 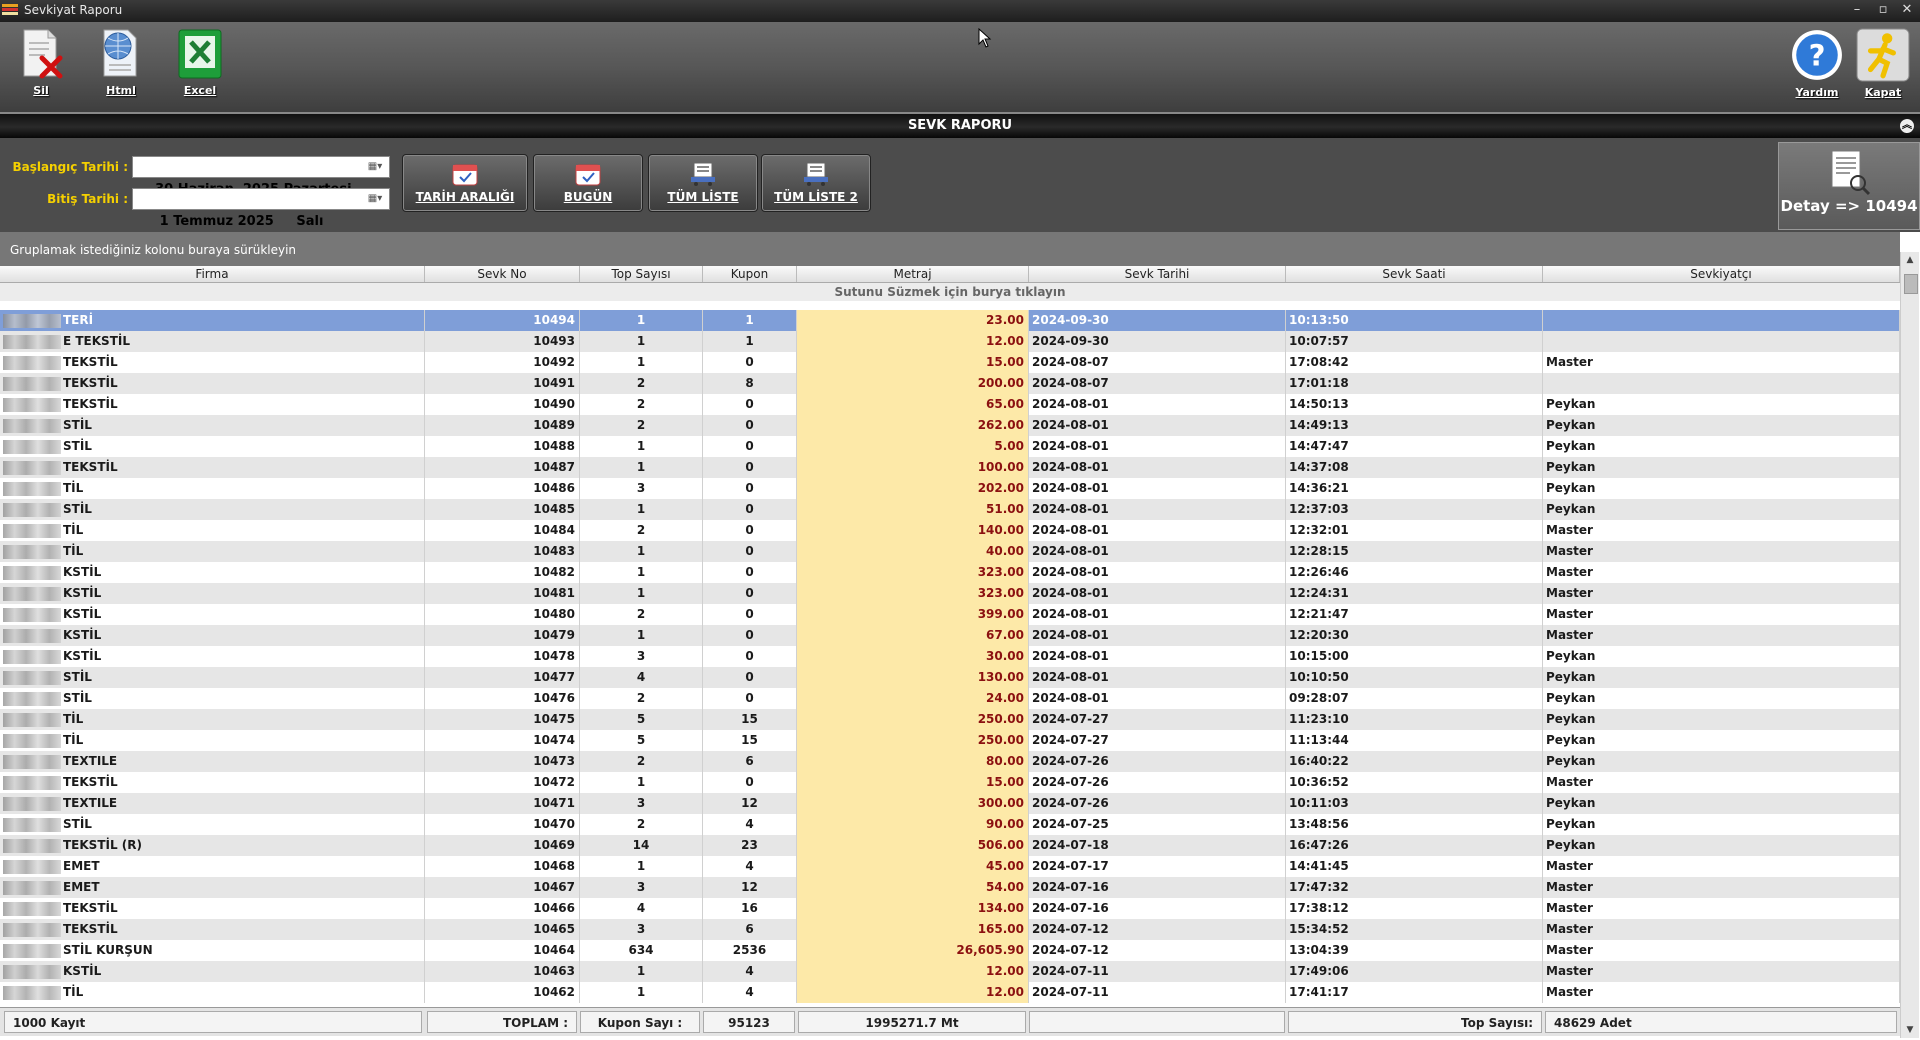 What do you see at coordinates (1414, 740) in the screenshot?
I see `cell-sevk-saati: 11:13:44` at bounding box center [1414, 740].